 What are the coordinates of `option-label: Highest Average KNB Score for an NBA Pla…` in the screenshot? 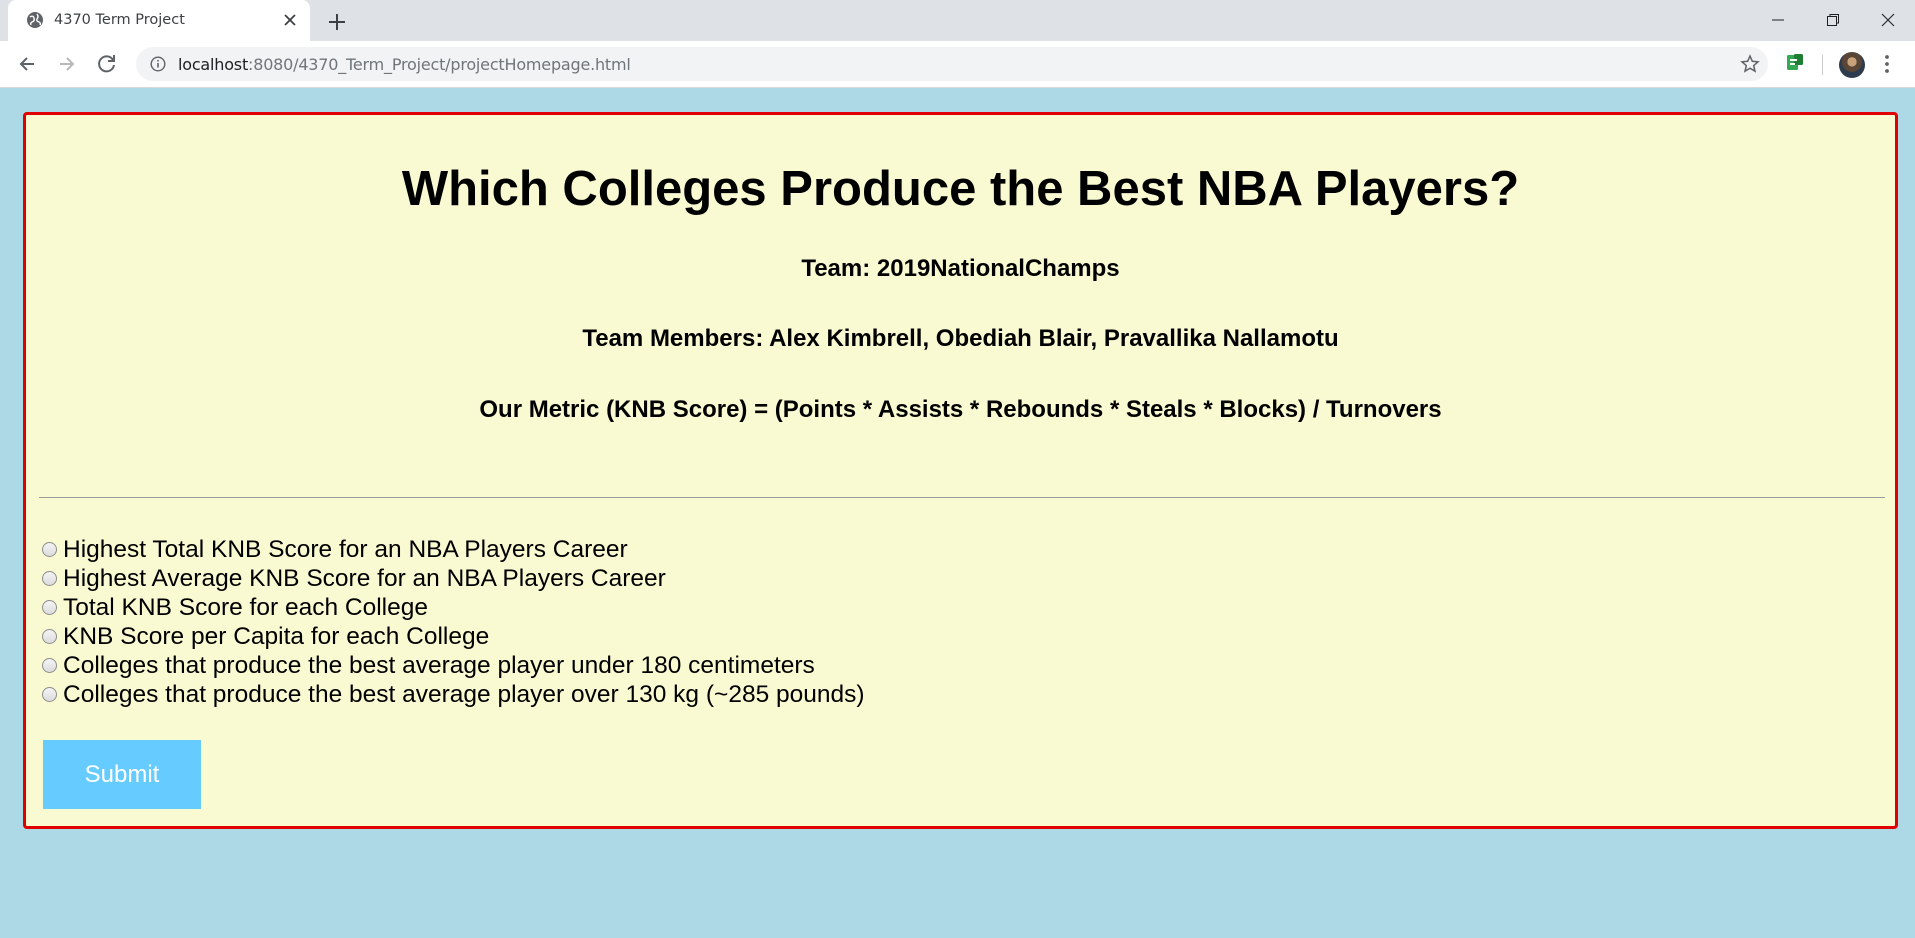 It's located at (364, 578).